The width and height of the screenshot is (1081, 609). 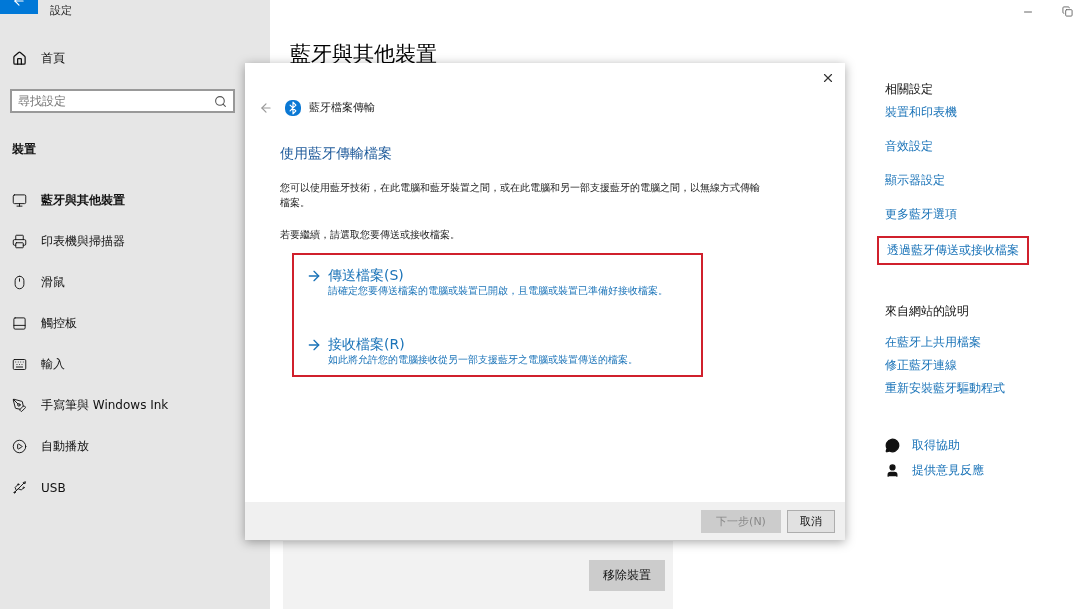 I want to click on search-field: 尋找設定, so click(x=108, y=101).